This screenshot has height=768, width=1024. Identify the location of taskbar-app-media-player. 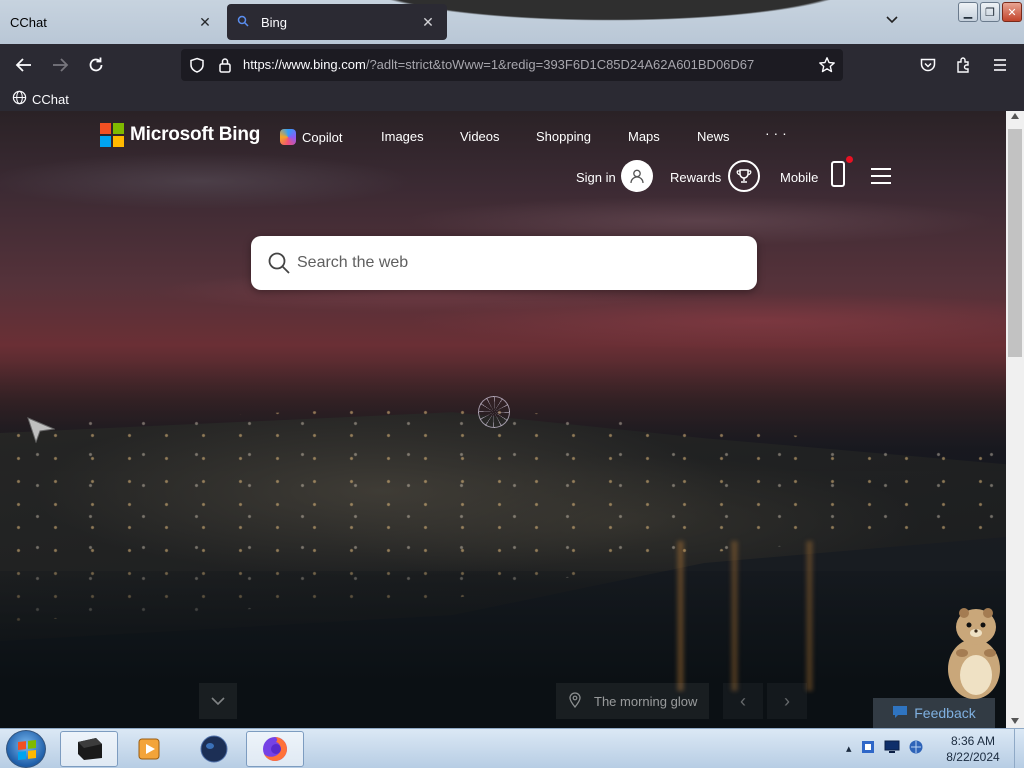
(149, 749).